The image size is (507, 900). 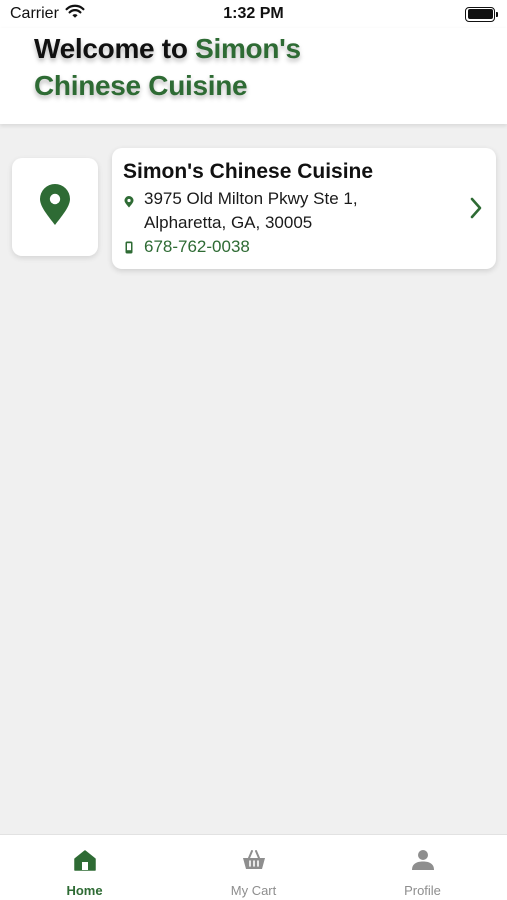 What do you see at coordinates (85, 862) in the screenshot?
I see `home-icon` at bounding box center [85, 862].